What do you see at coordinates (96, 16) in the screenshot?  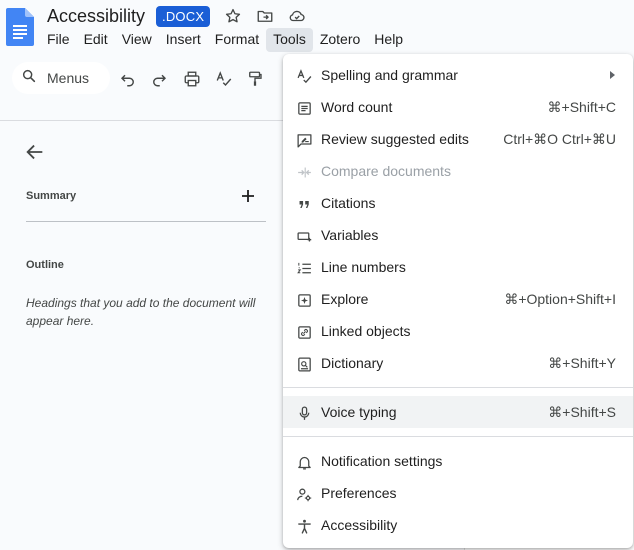 I see `document-title: Accessibility` at bounding box center [96, 16].